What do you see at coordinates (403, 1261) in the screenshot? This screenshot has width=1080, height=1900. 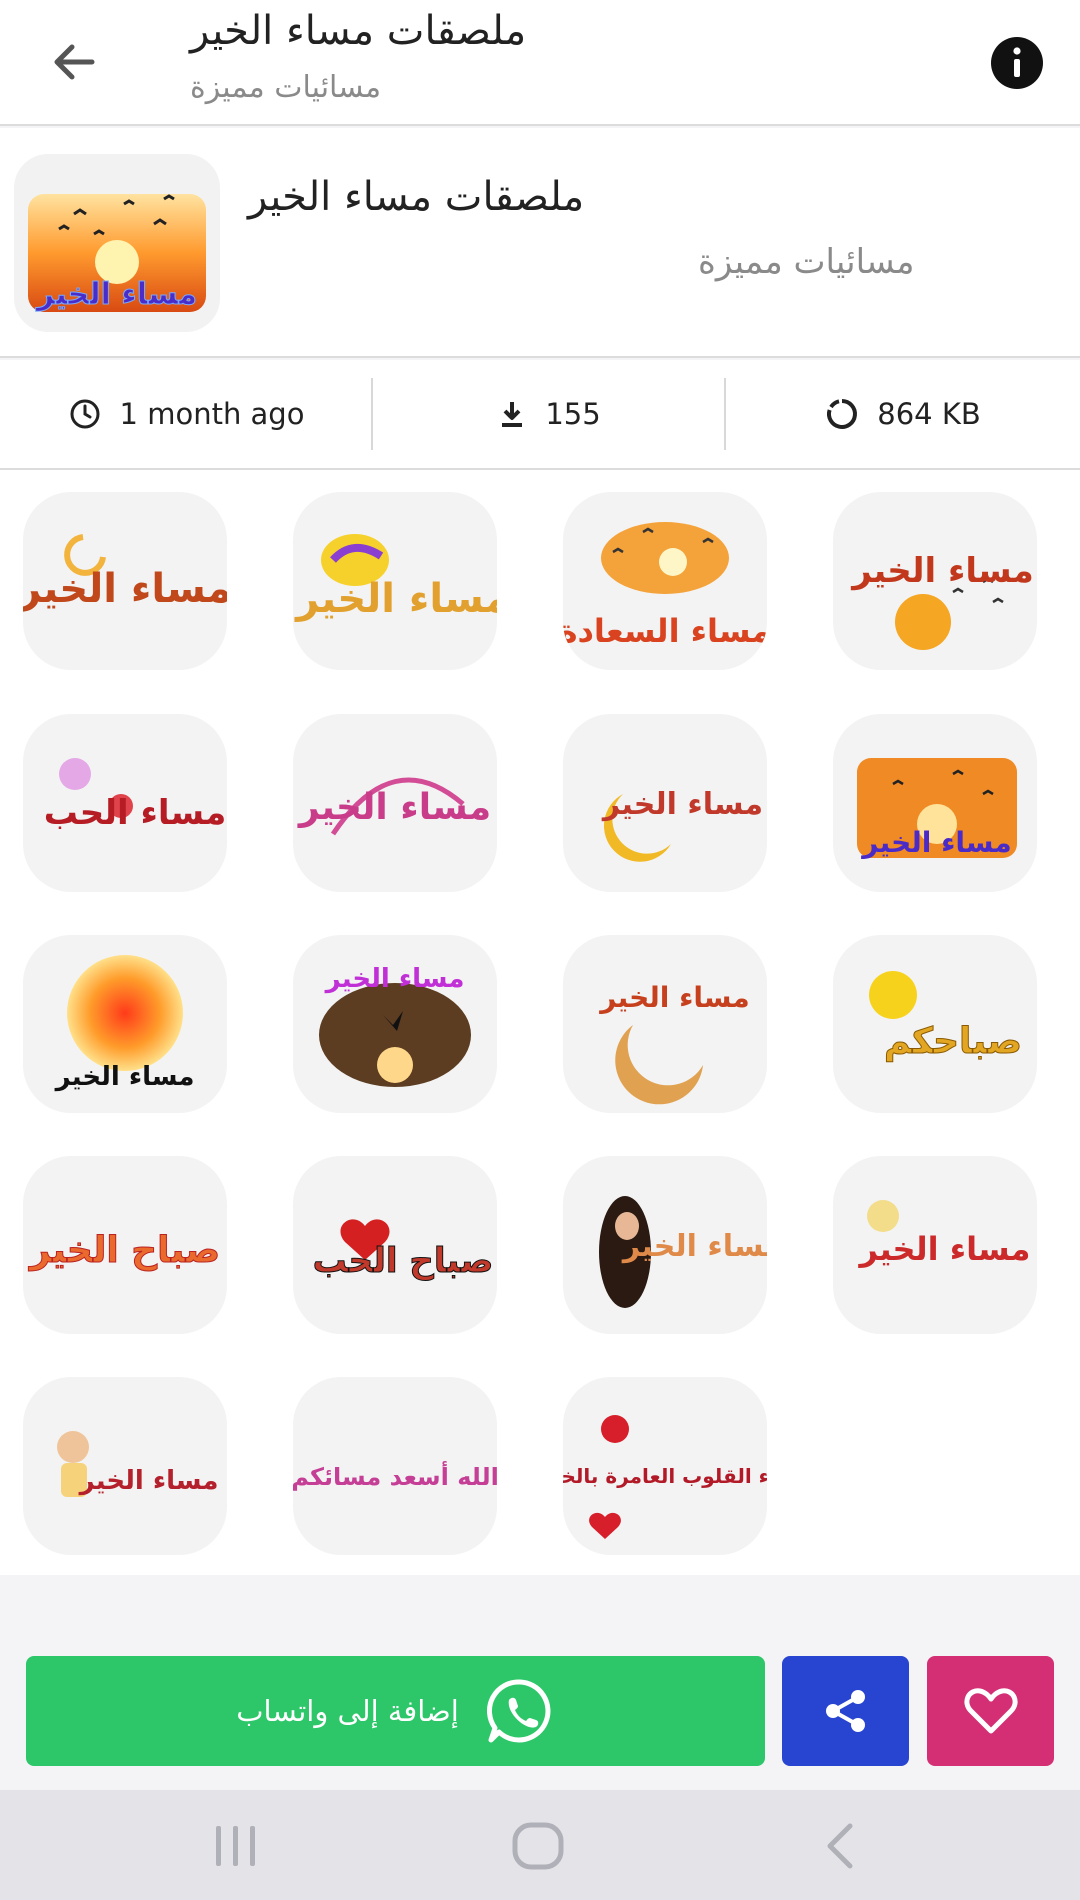 I see `svg-text: صباح الحب` at bounding box center [403, 1261].